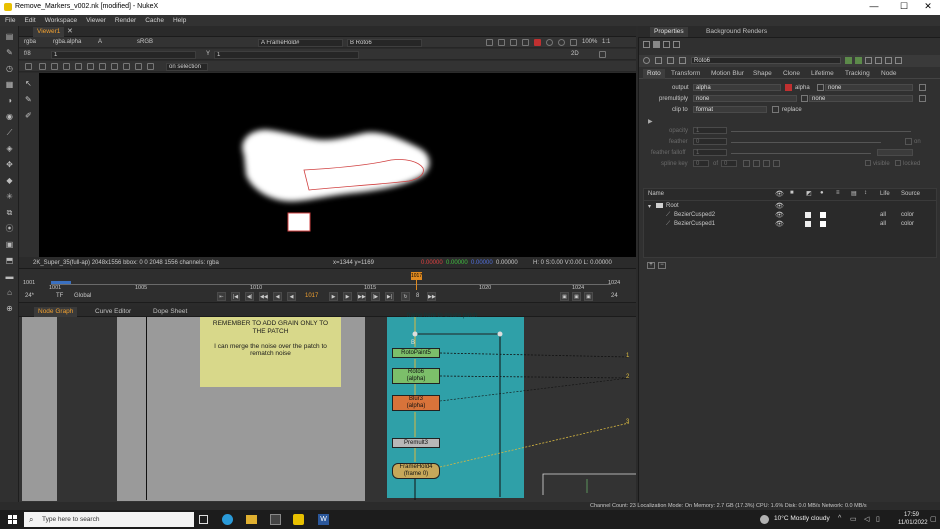 The width and height of the screenshot is (940, 529). I want to click on task-view-icon, so click(203, 519).